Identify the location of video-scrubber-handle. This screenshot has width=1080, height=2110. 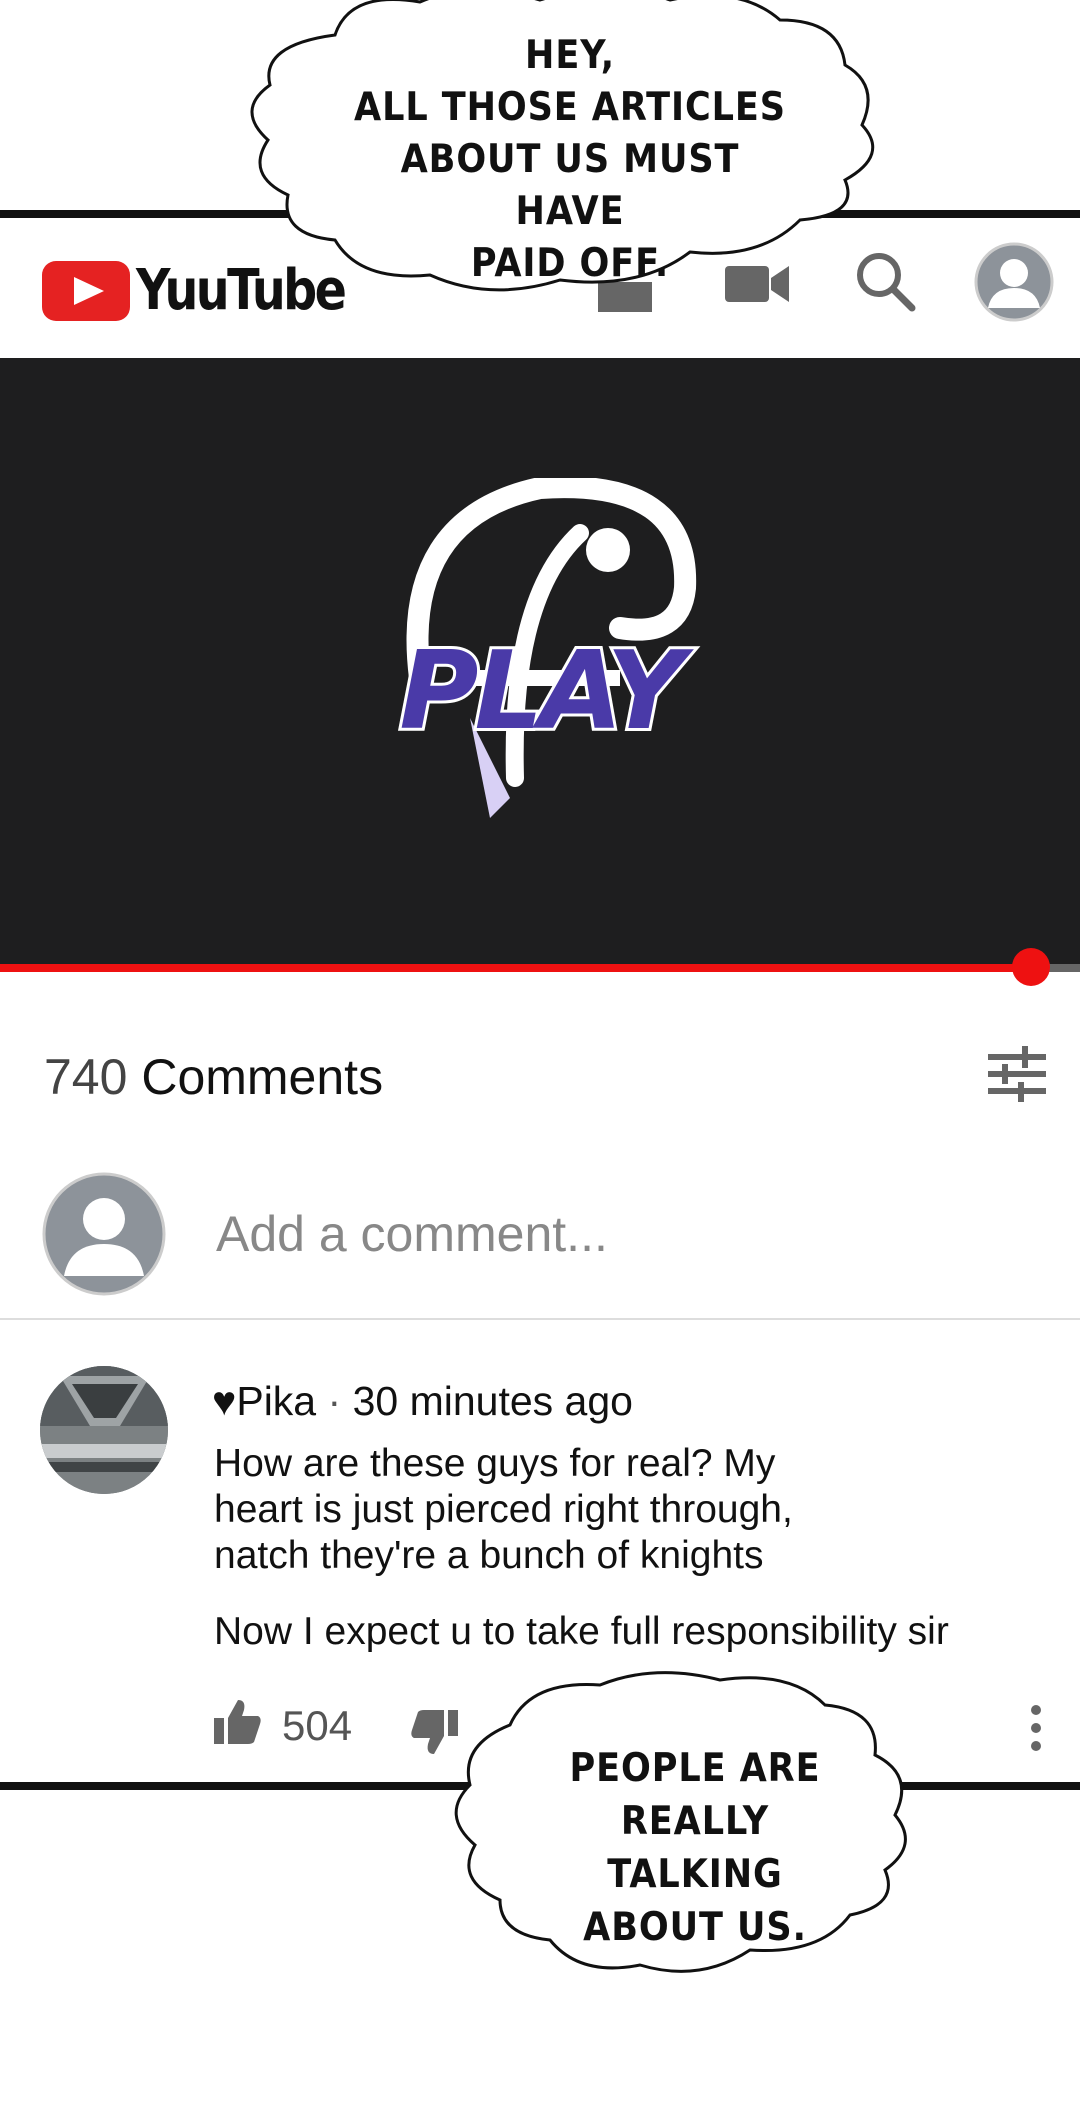
(1031, 967).